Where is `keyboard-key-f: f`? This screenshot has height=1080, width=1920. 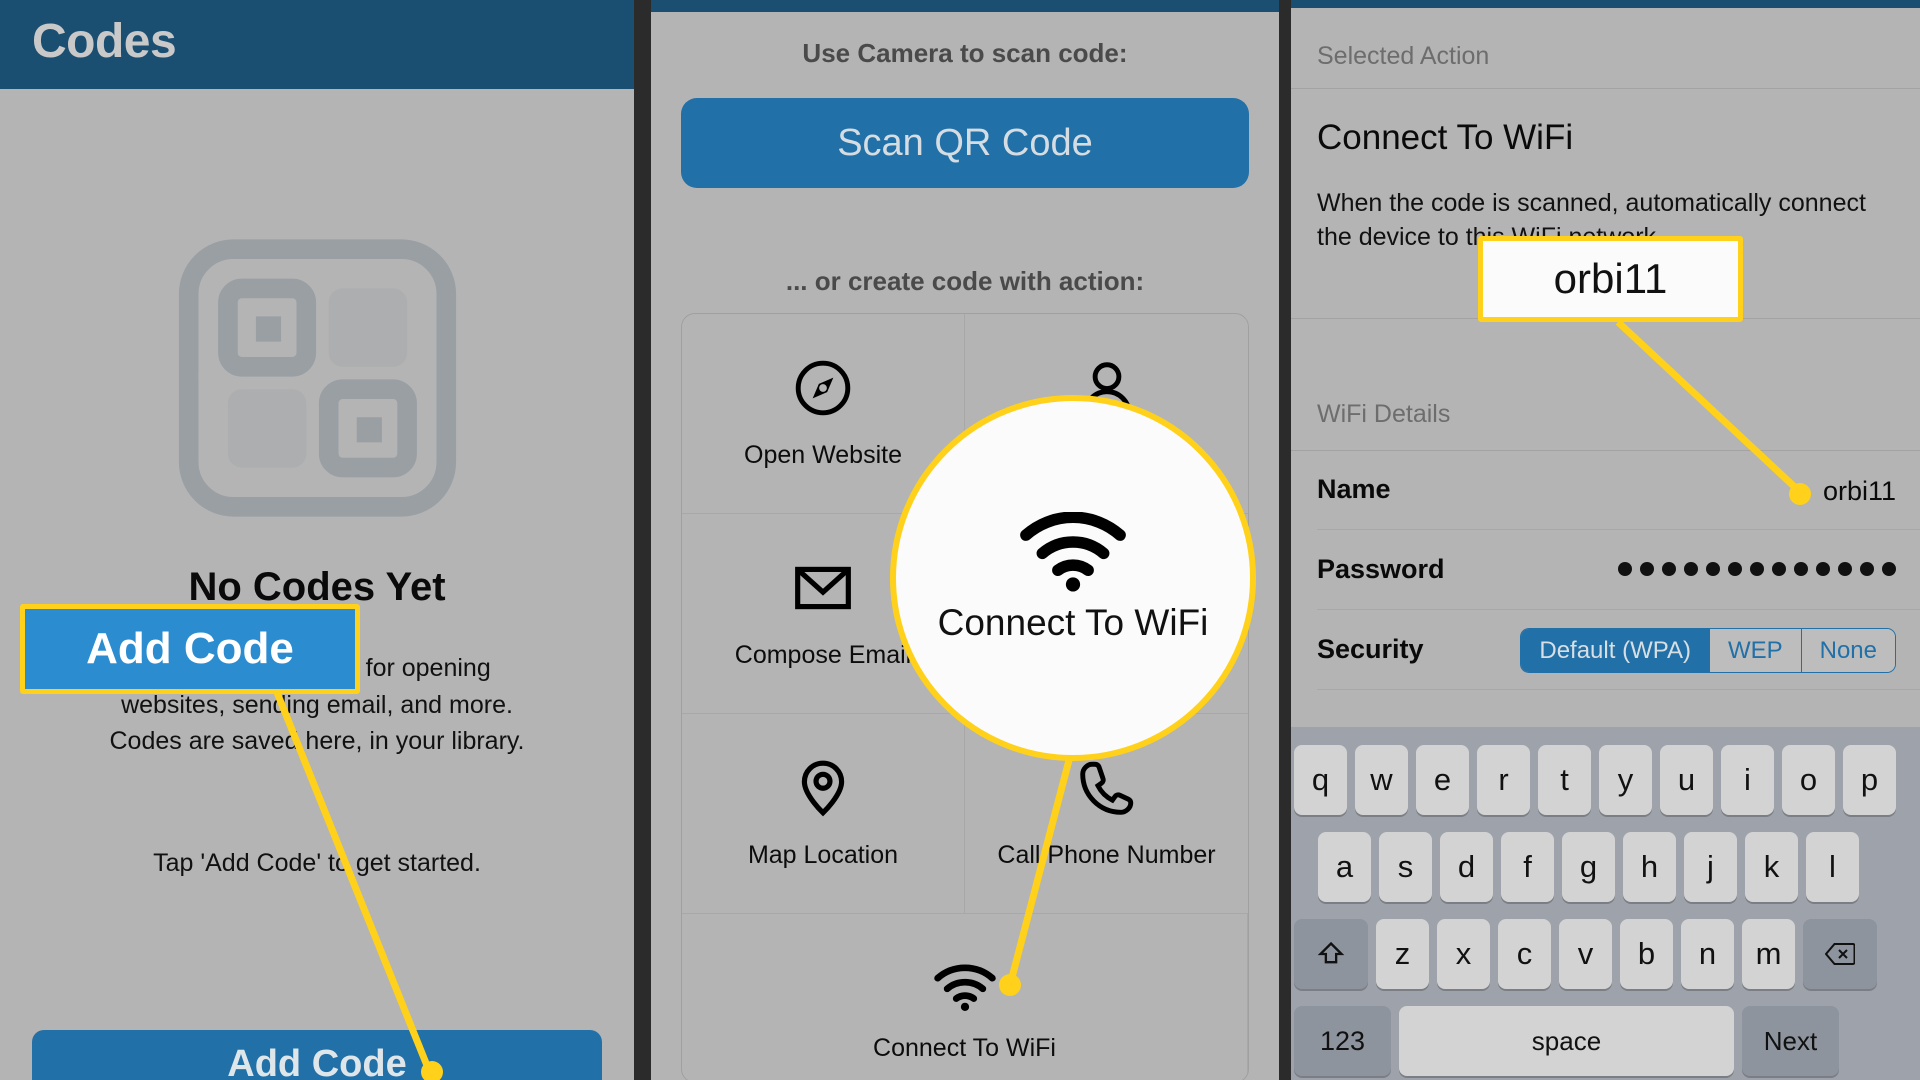
keyboard-key-f: f is located at coordinates (1527, 867).